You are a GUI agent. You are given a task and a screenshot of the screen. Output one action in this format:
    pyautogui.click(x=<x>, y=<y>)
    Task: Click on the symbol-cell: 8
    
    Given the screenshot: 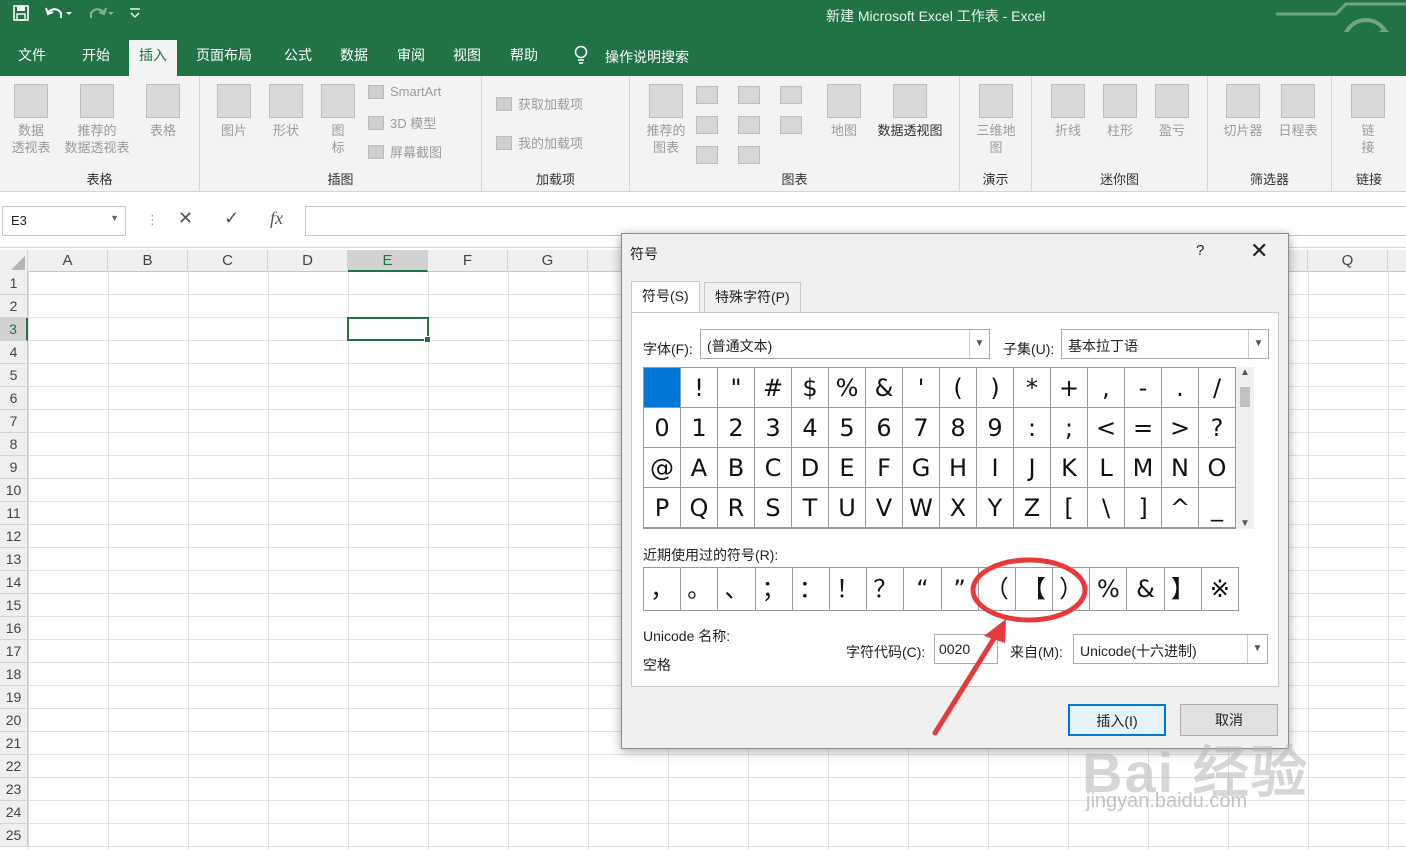 What is the action you would take?
    pyautogui.click(x=958, y=428)
    